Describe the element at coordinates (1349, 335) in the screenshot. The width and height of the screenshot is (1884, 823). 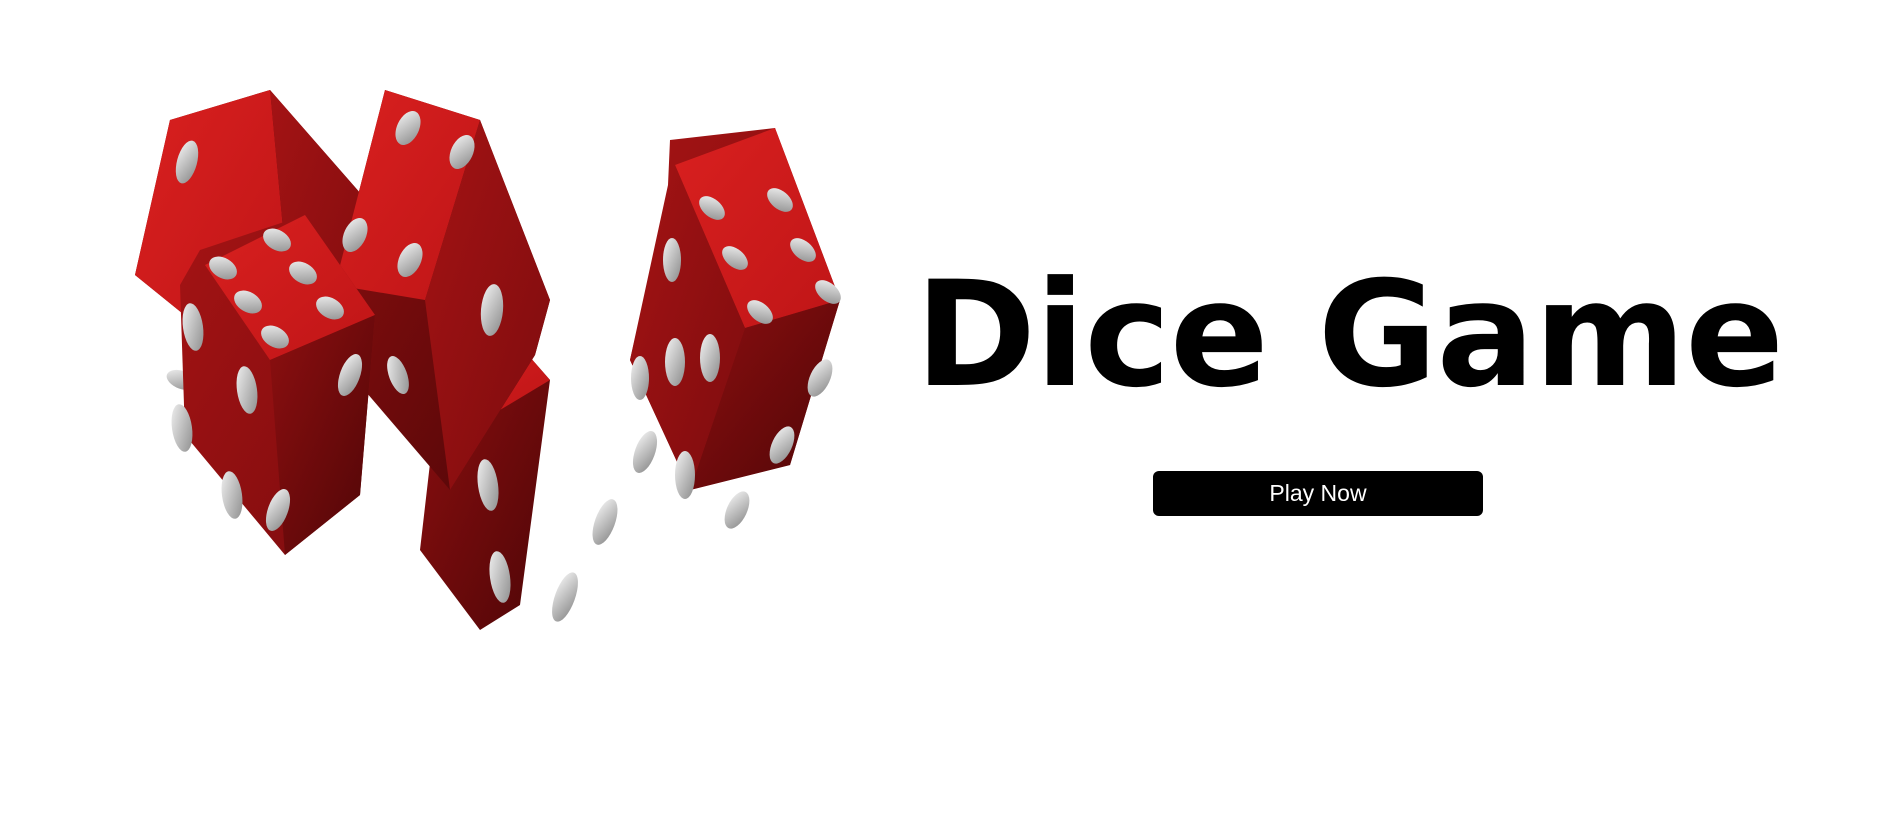
I see `page-title: Dice Game` at that location.